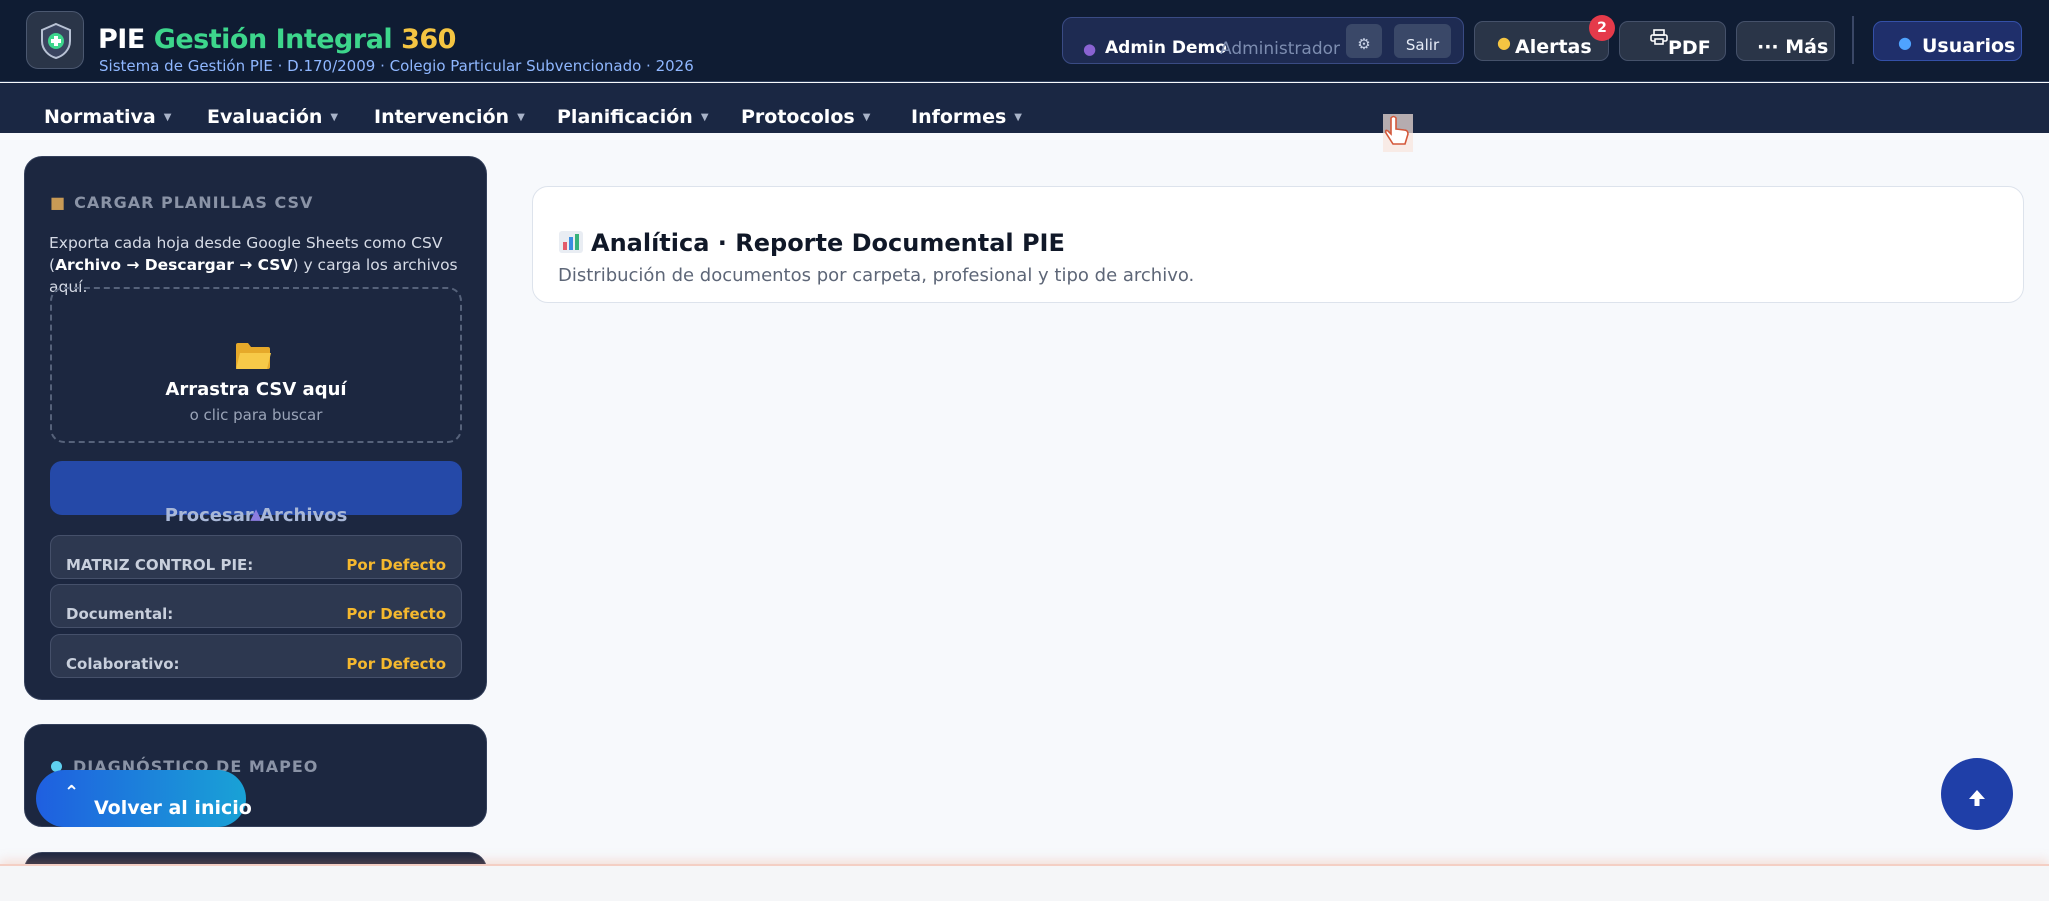  Describe the element at coordinates (72, 792) in the screenshot. I see `chevron-up-icon: ⌃` at that location.